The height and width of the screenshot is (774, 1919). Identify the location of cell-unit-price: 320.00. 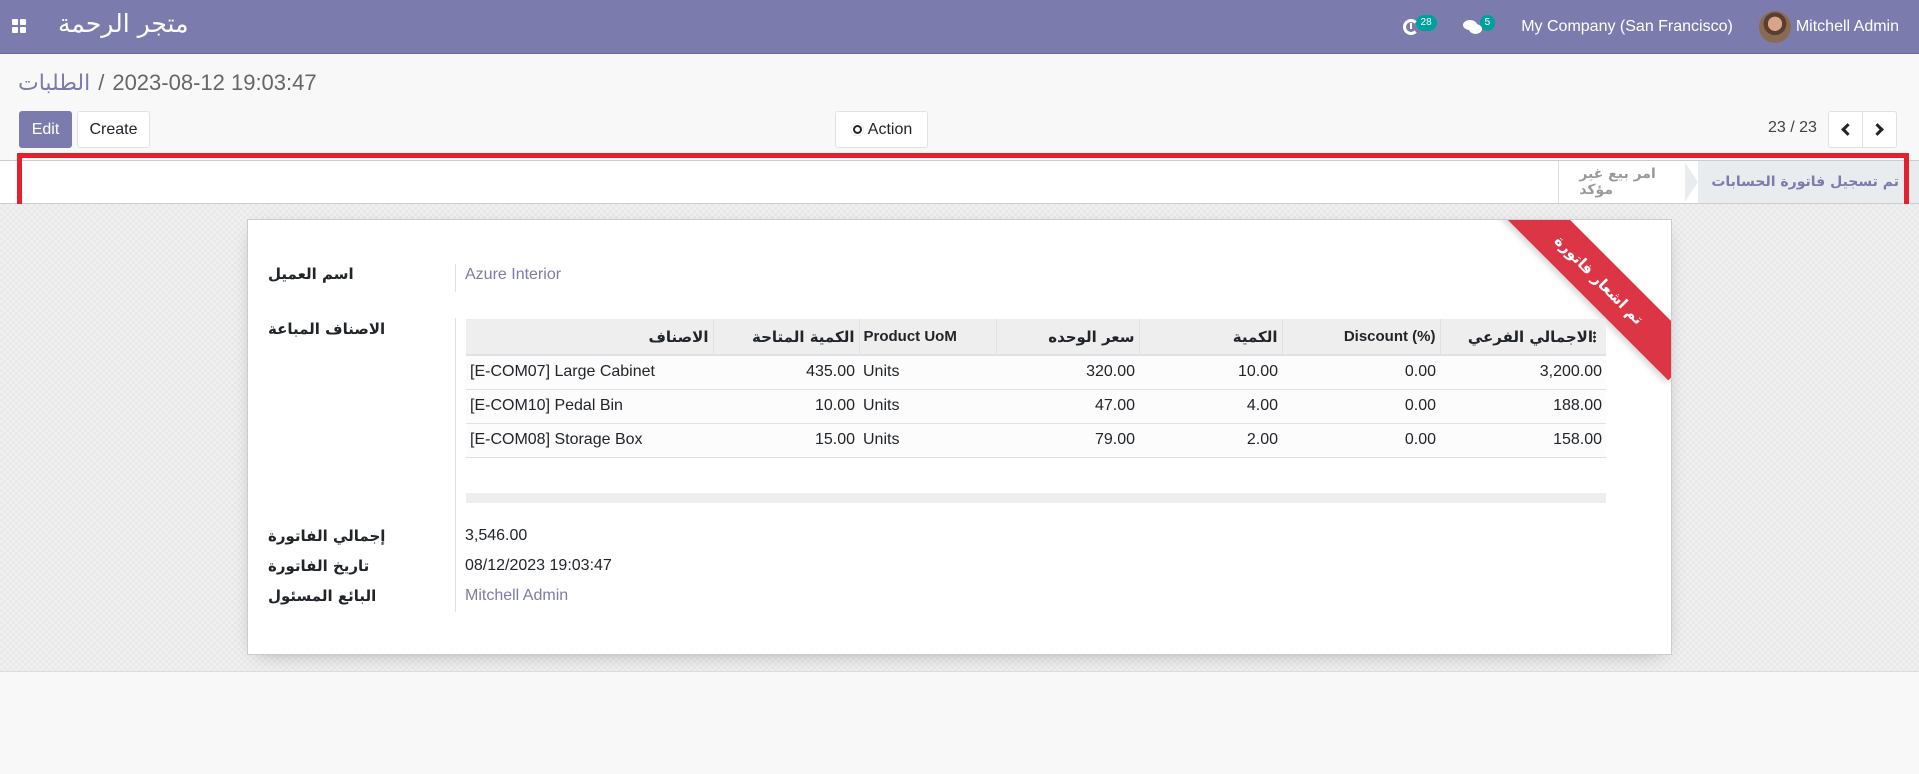
(1067, 372).